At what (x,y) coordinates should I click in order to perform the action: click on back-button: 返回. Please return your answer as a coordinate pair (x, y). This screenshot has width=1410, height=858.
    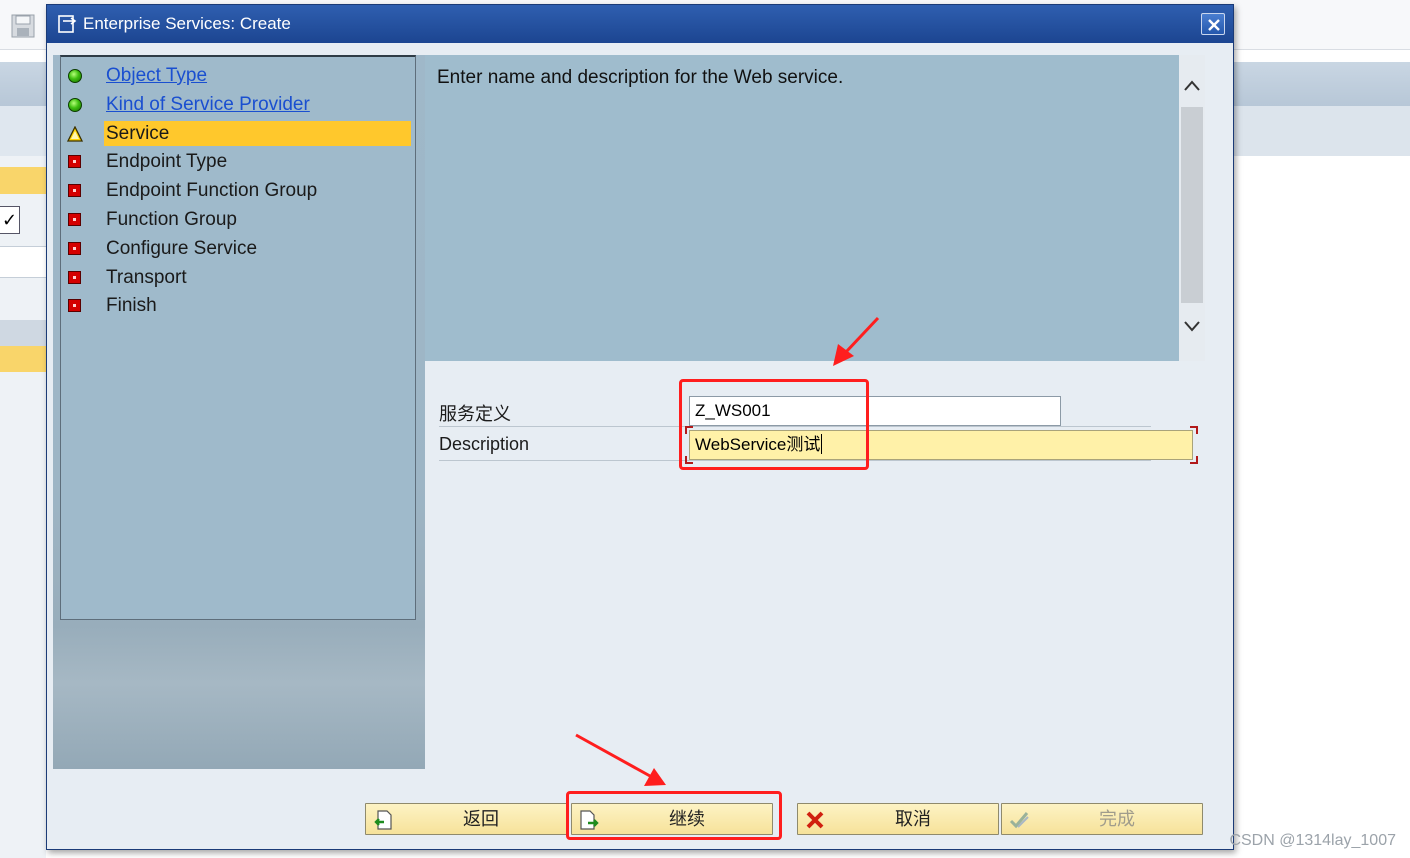
    Looking at the image, I should click on (466, 819).